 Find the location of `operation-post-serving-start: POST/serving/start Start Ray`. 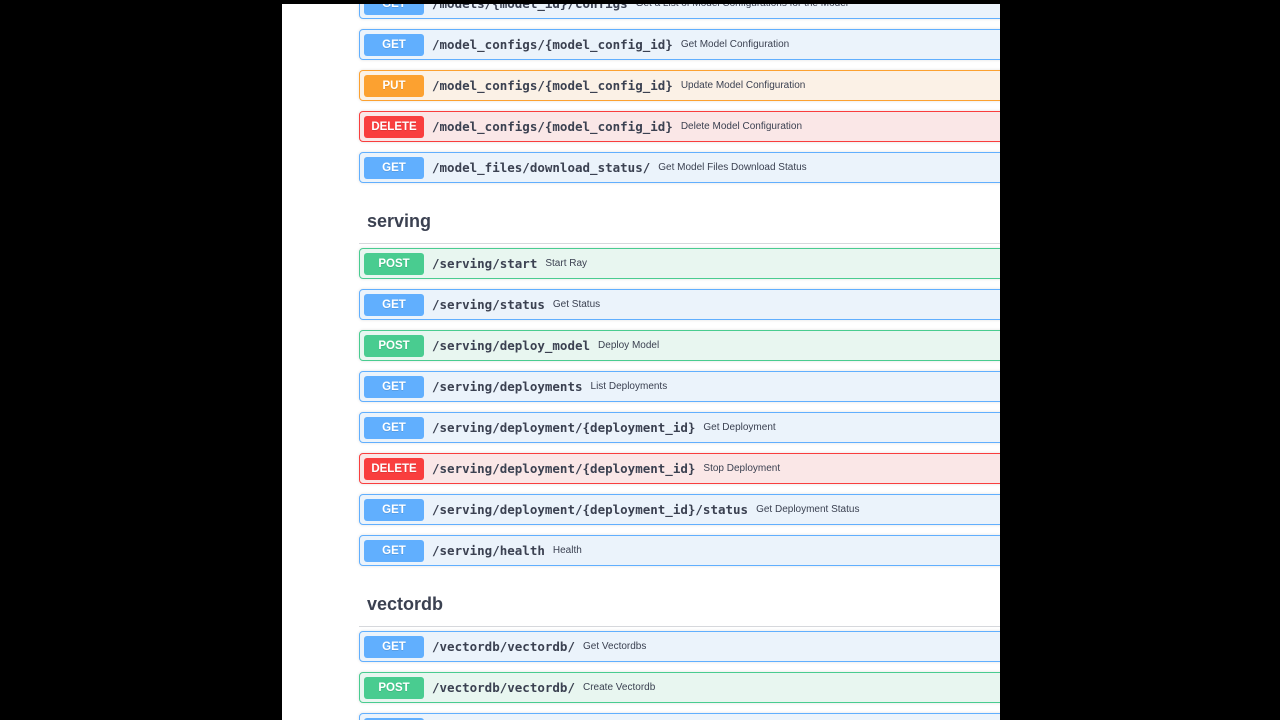

operation-post-serving-start: POST/serving/start Start Ray is located at coordinates (679, 263).